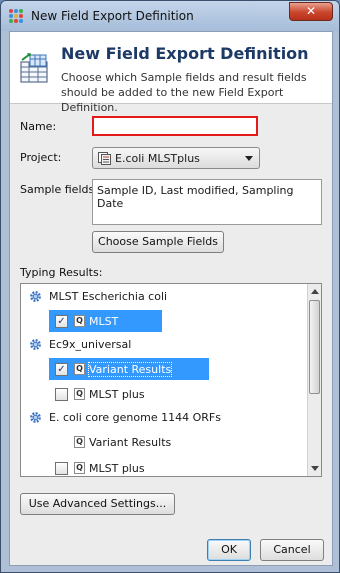  I want to click on typing-group-ecoli-core-genome: E. coli core genome 1144 ORFs, so click(164, 418).